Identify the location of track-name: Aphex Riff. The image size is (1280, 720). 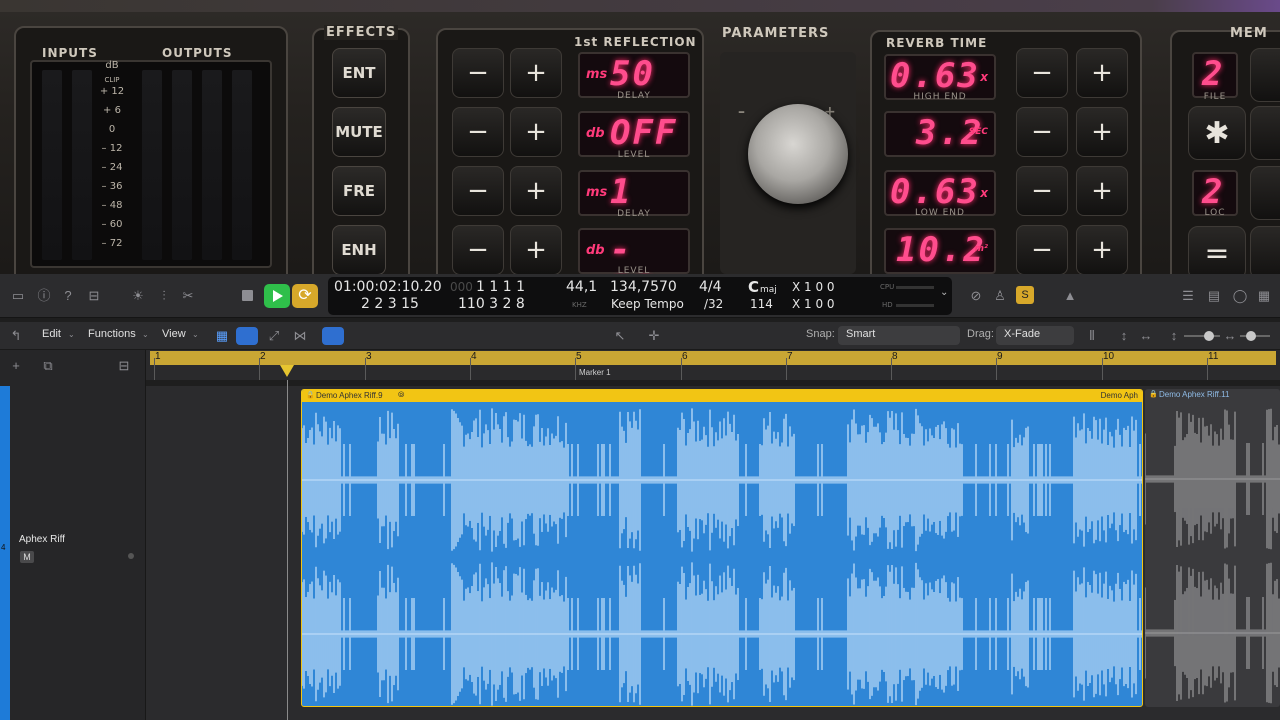
(42, 539).